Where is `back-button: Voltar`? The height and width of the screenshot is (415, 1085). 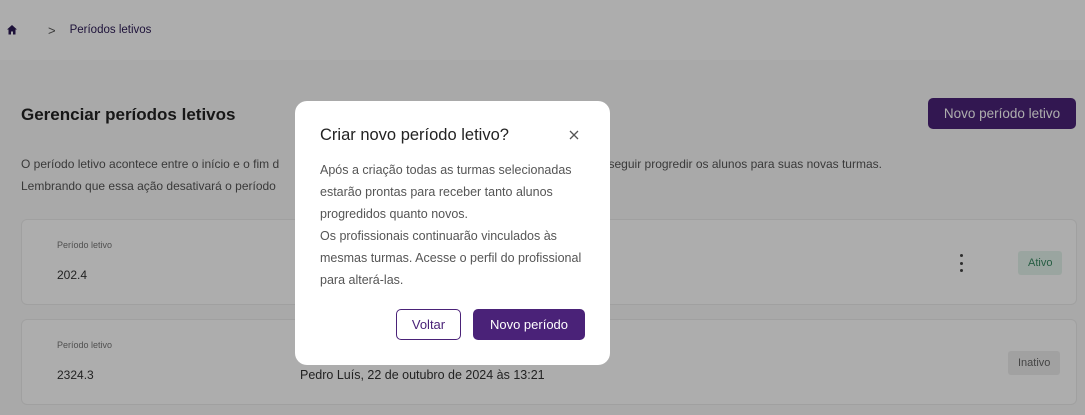 back-button: Voltar is located at coordinates (428, 324).